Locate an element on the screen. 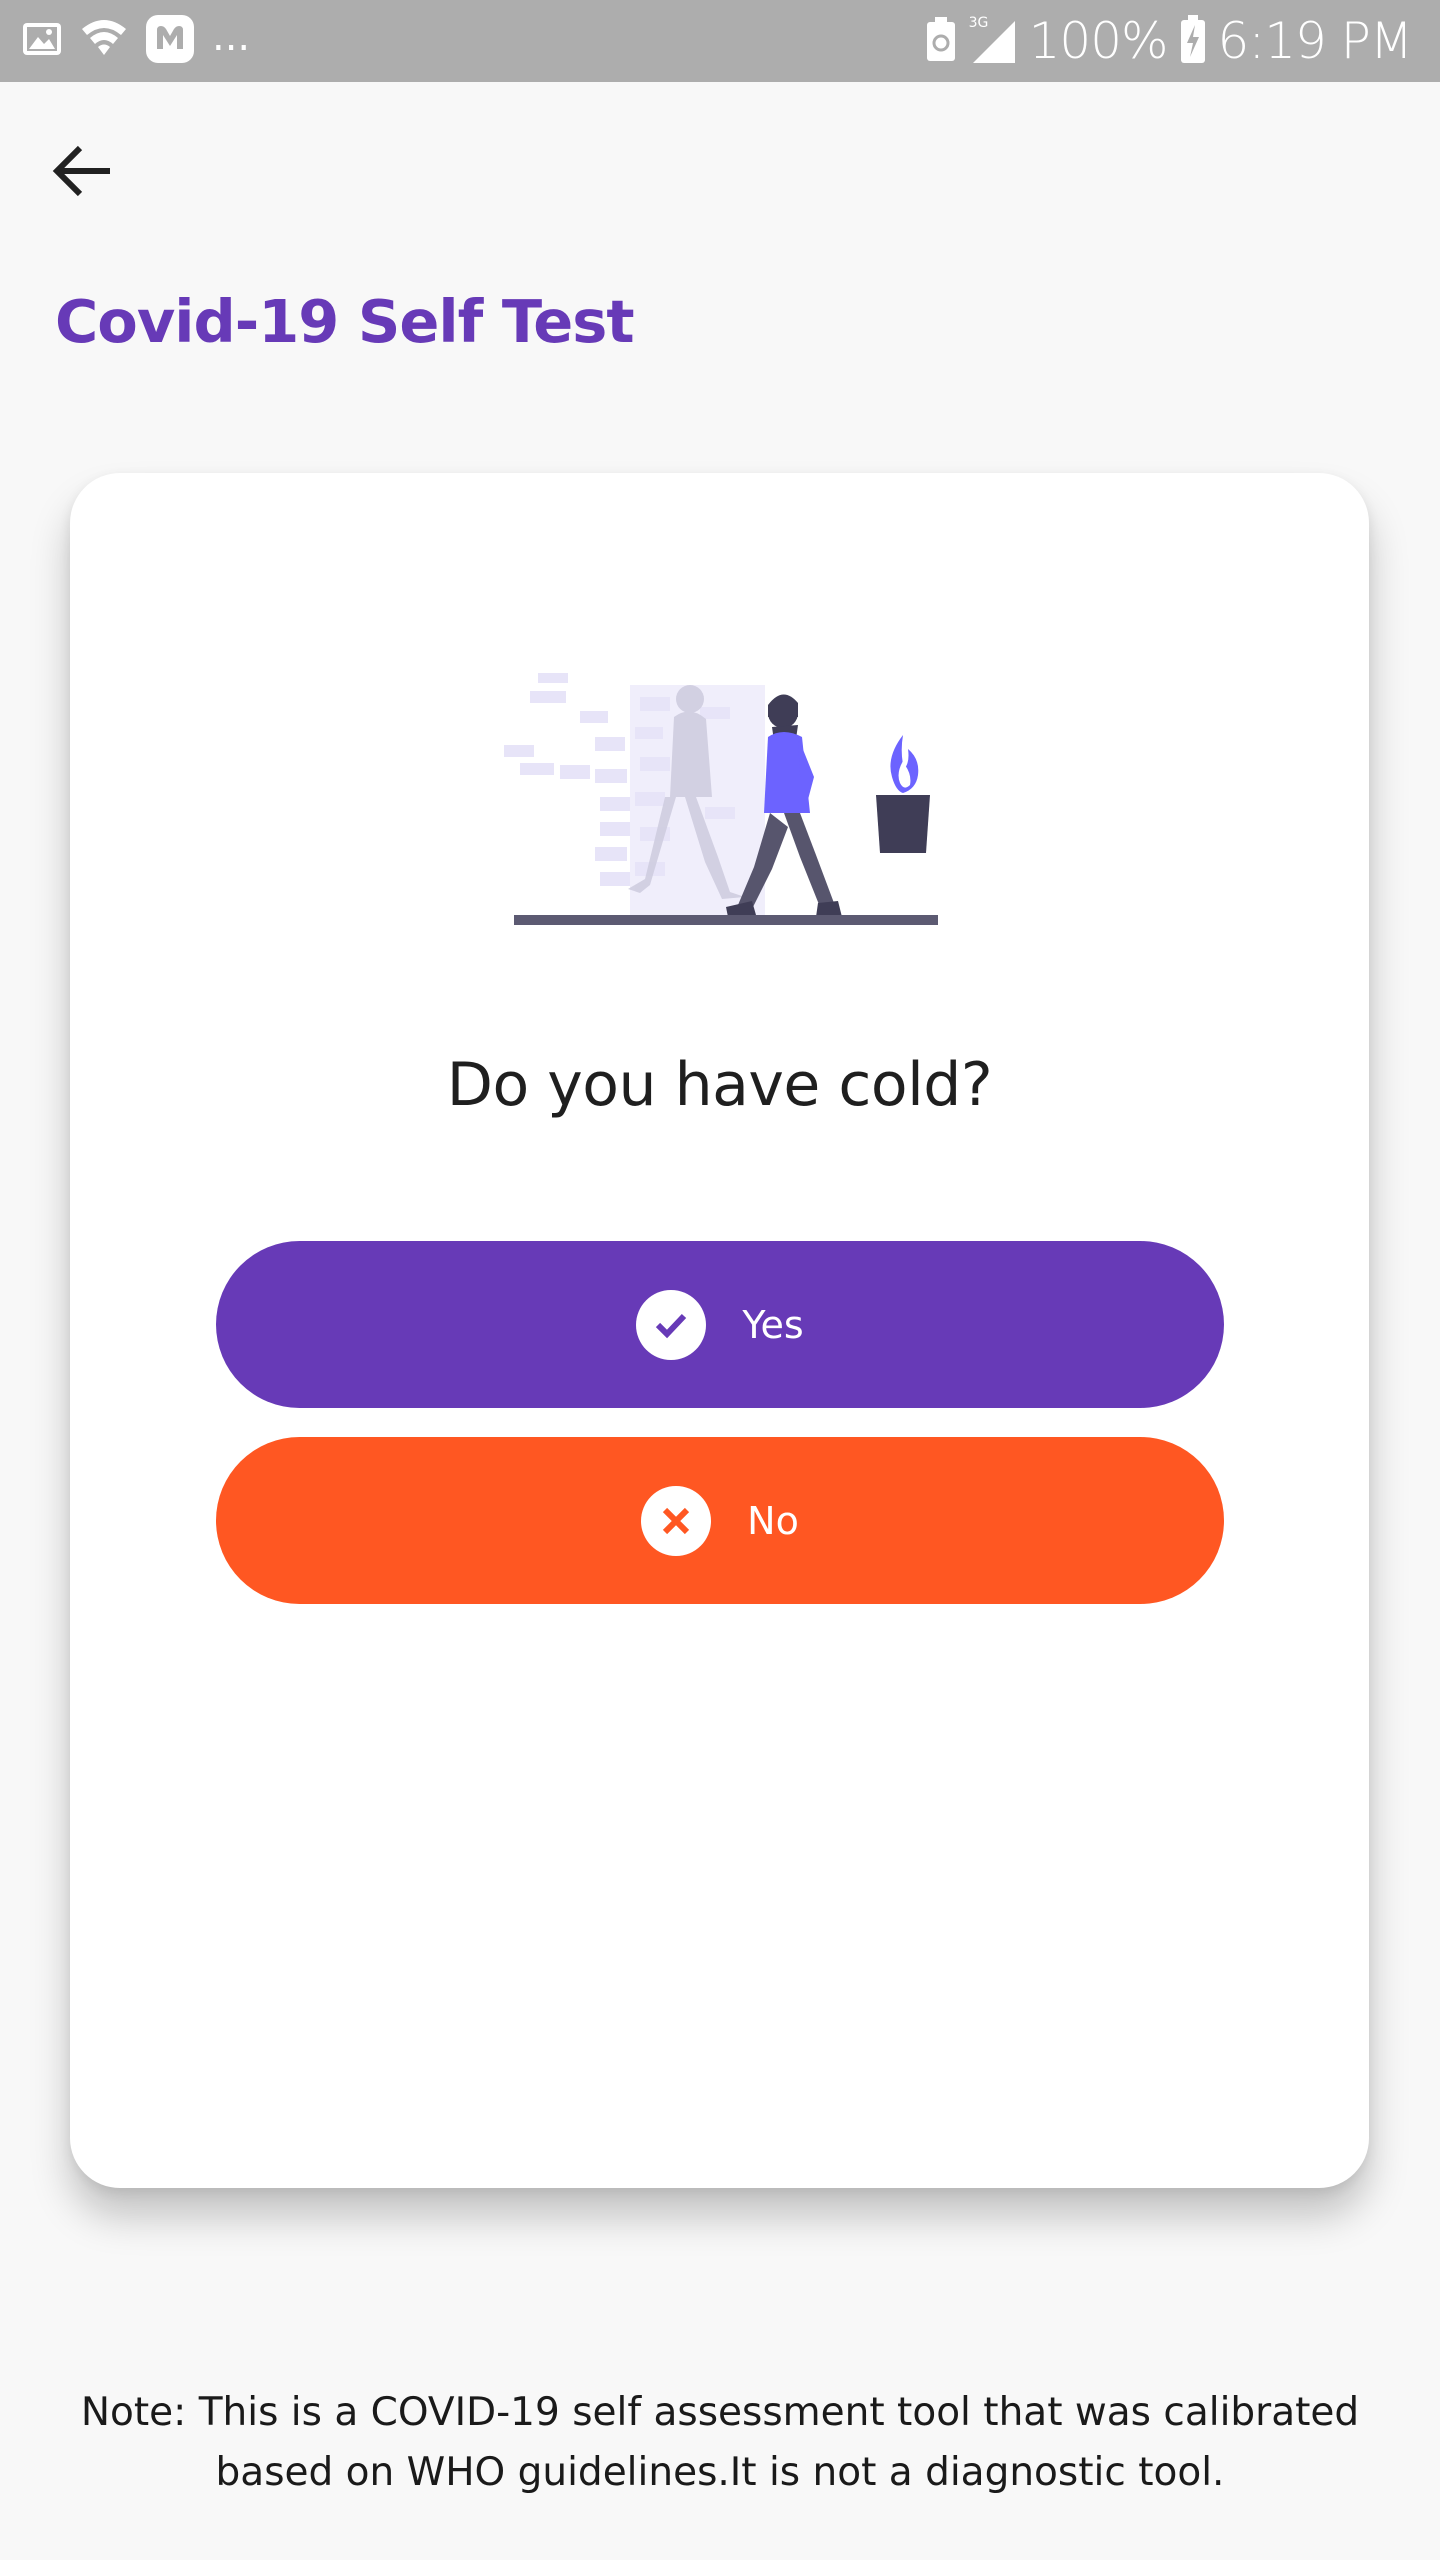 The width and height of the screenshot is (1440, 2560). back-button is located at coordinates (83, 173).